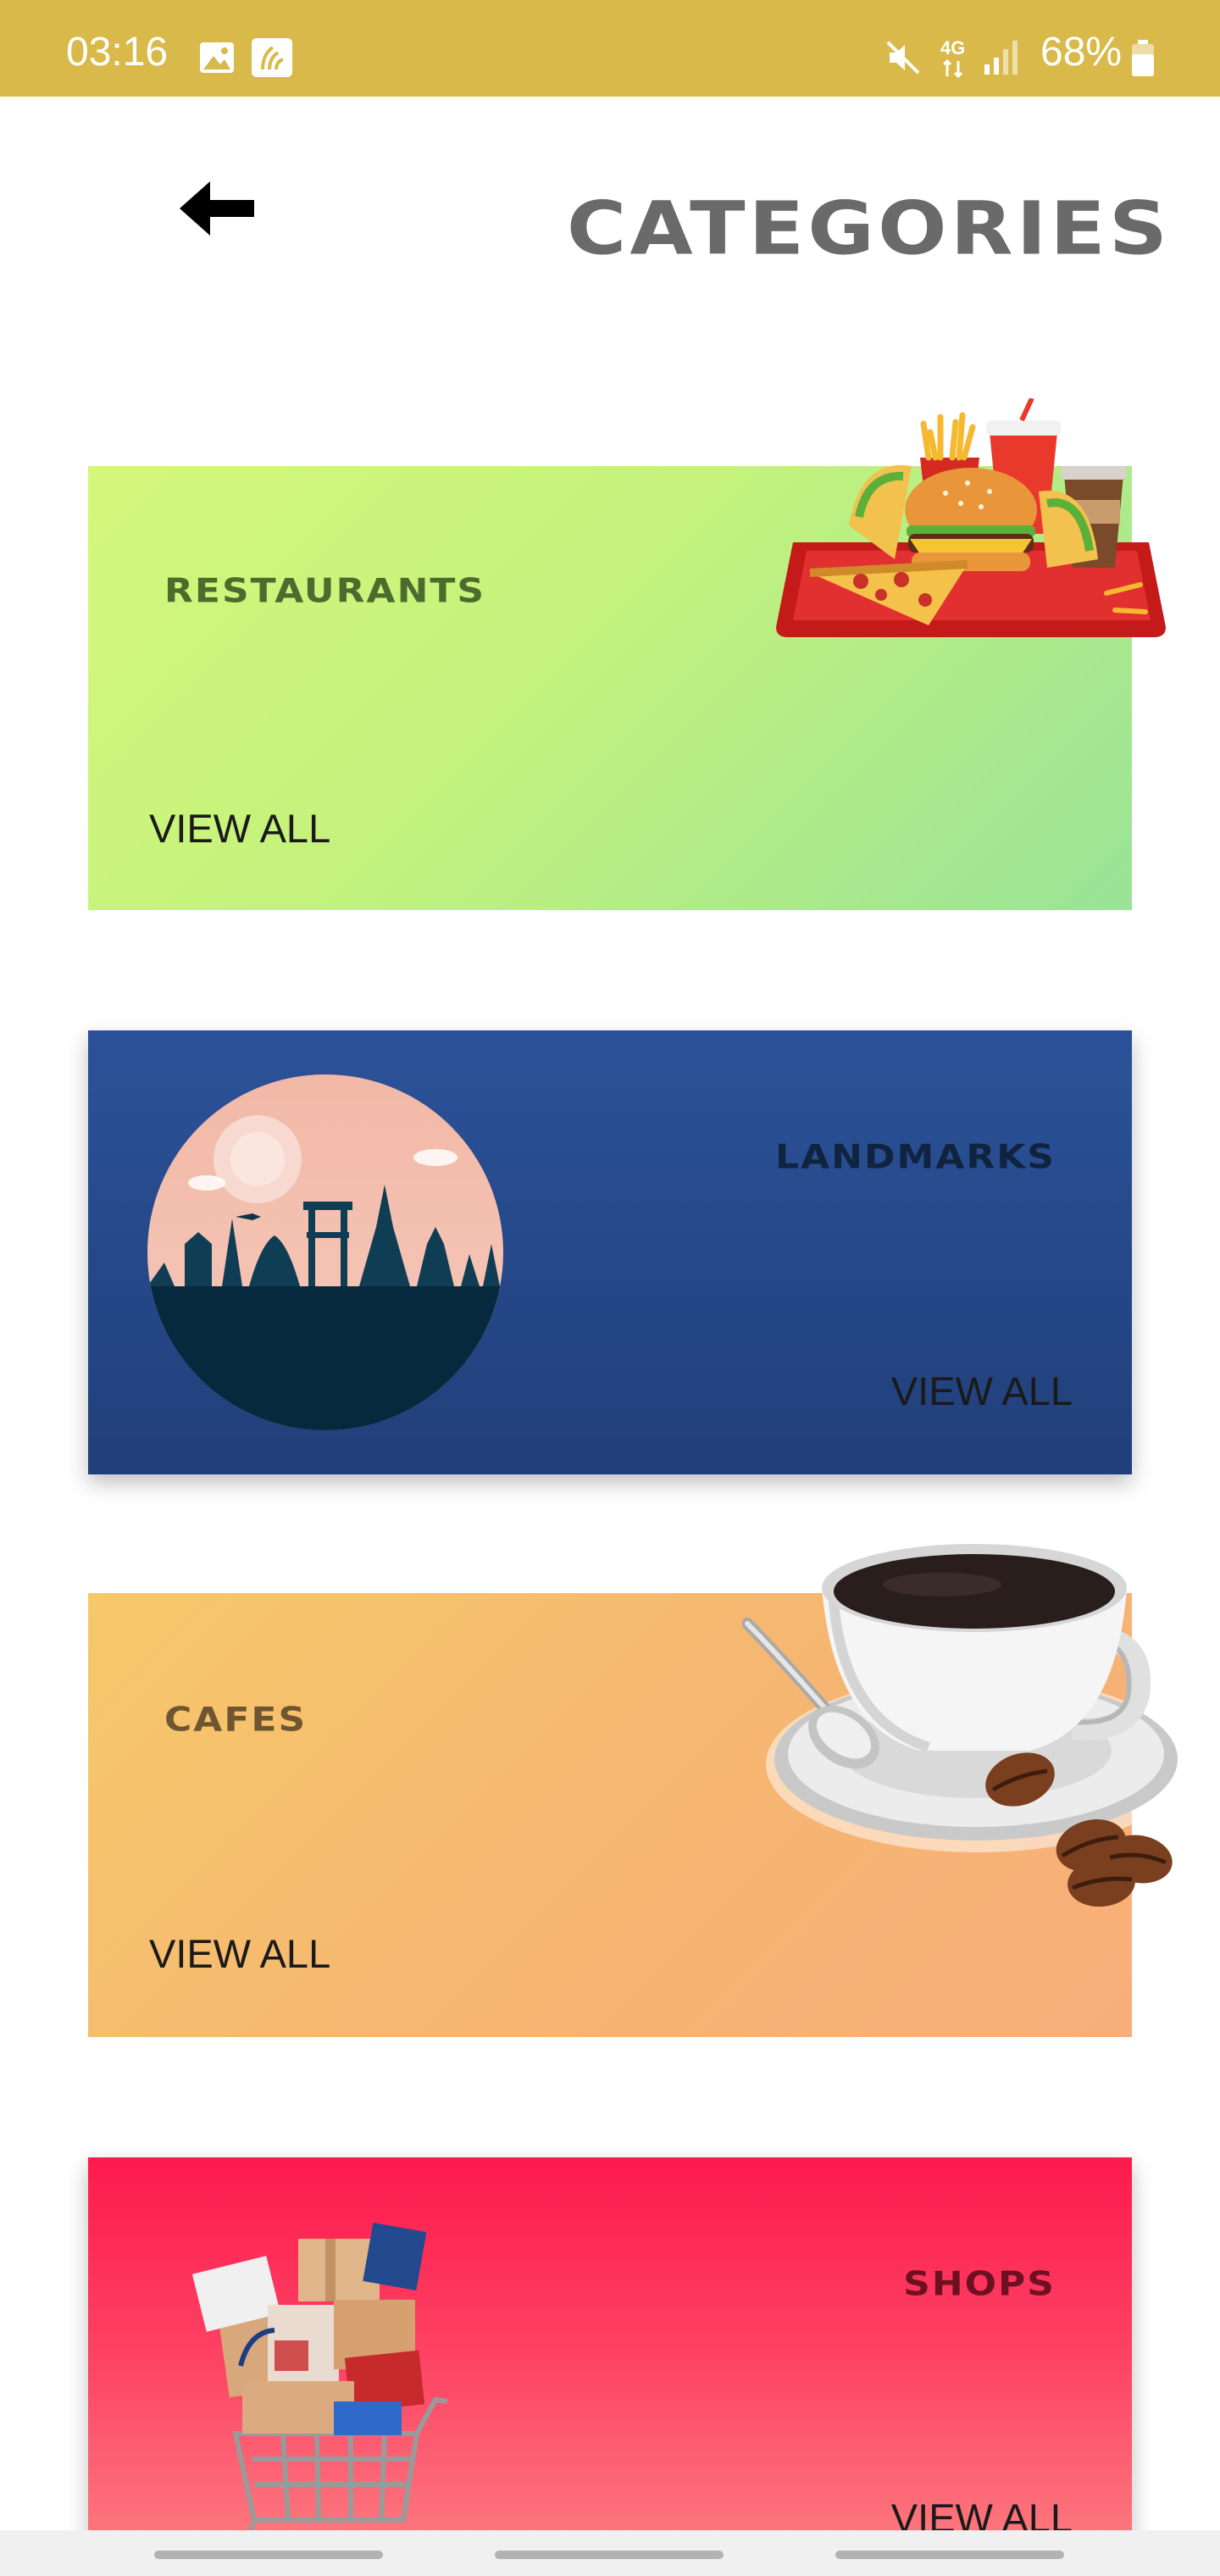 The height and width of the screenshot is (2576, 1220). I want to click on city-skyline-illustration, so click(325, 1252).